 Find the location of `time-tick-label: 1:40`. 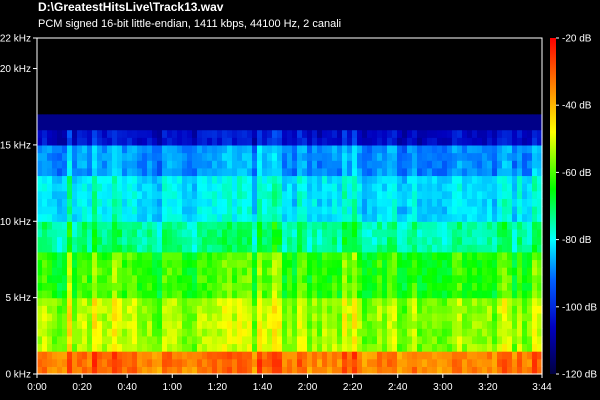

time-tick-label: 1:40 is located at coordinates (263, 387).